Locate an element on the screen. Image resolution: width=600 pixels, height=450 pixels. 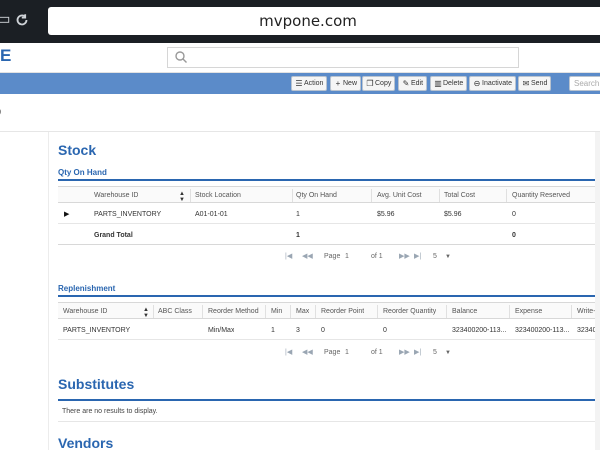
column-header-balance: Balance is located at coordinates (464, 311).